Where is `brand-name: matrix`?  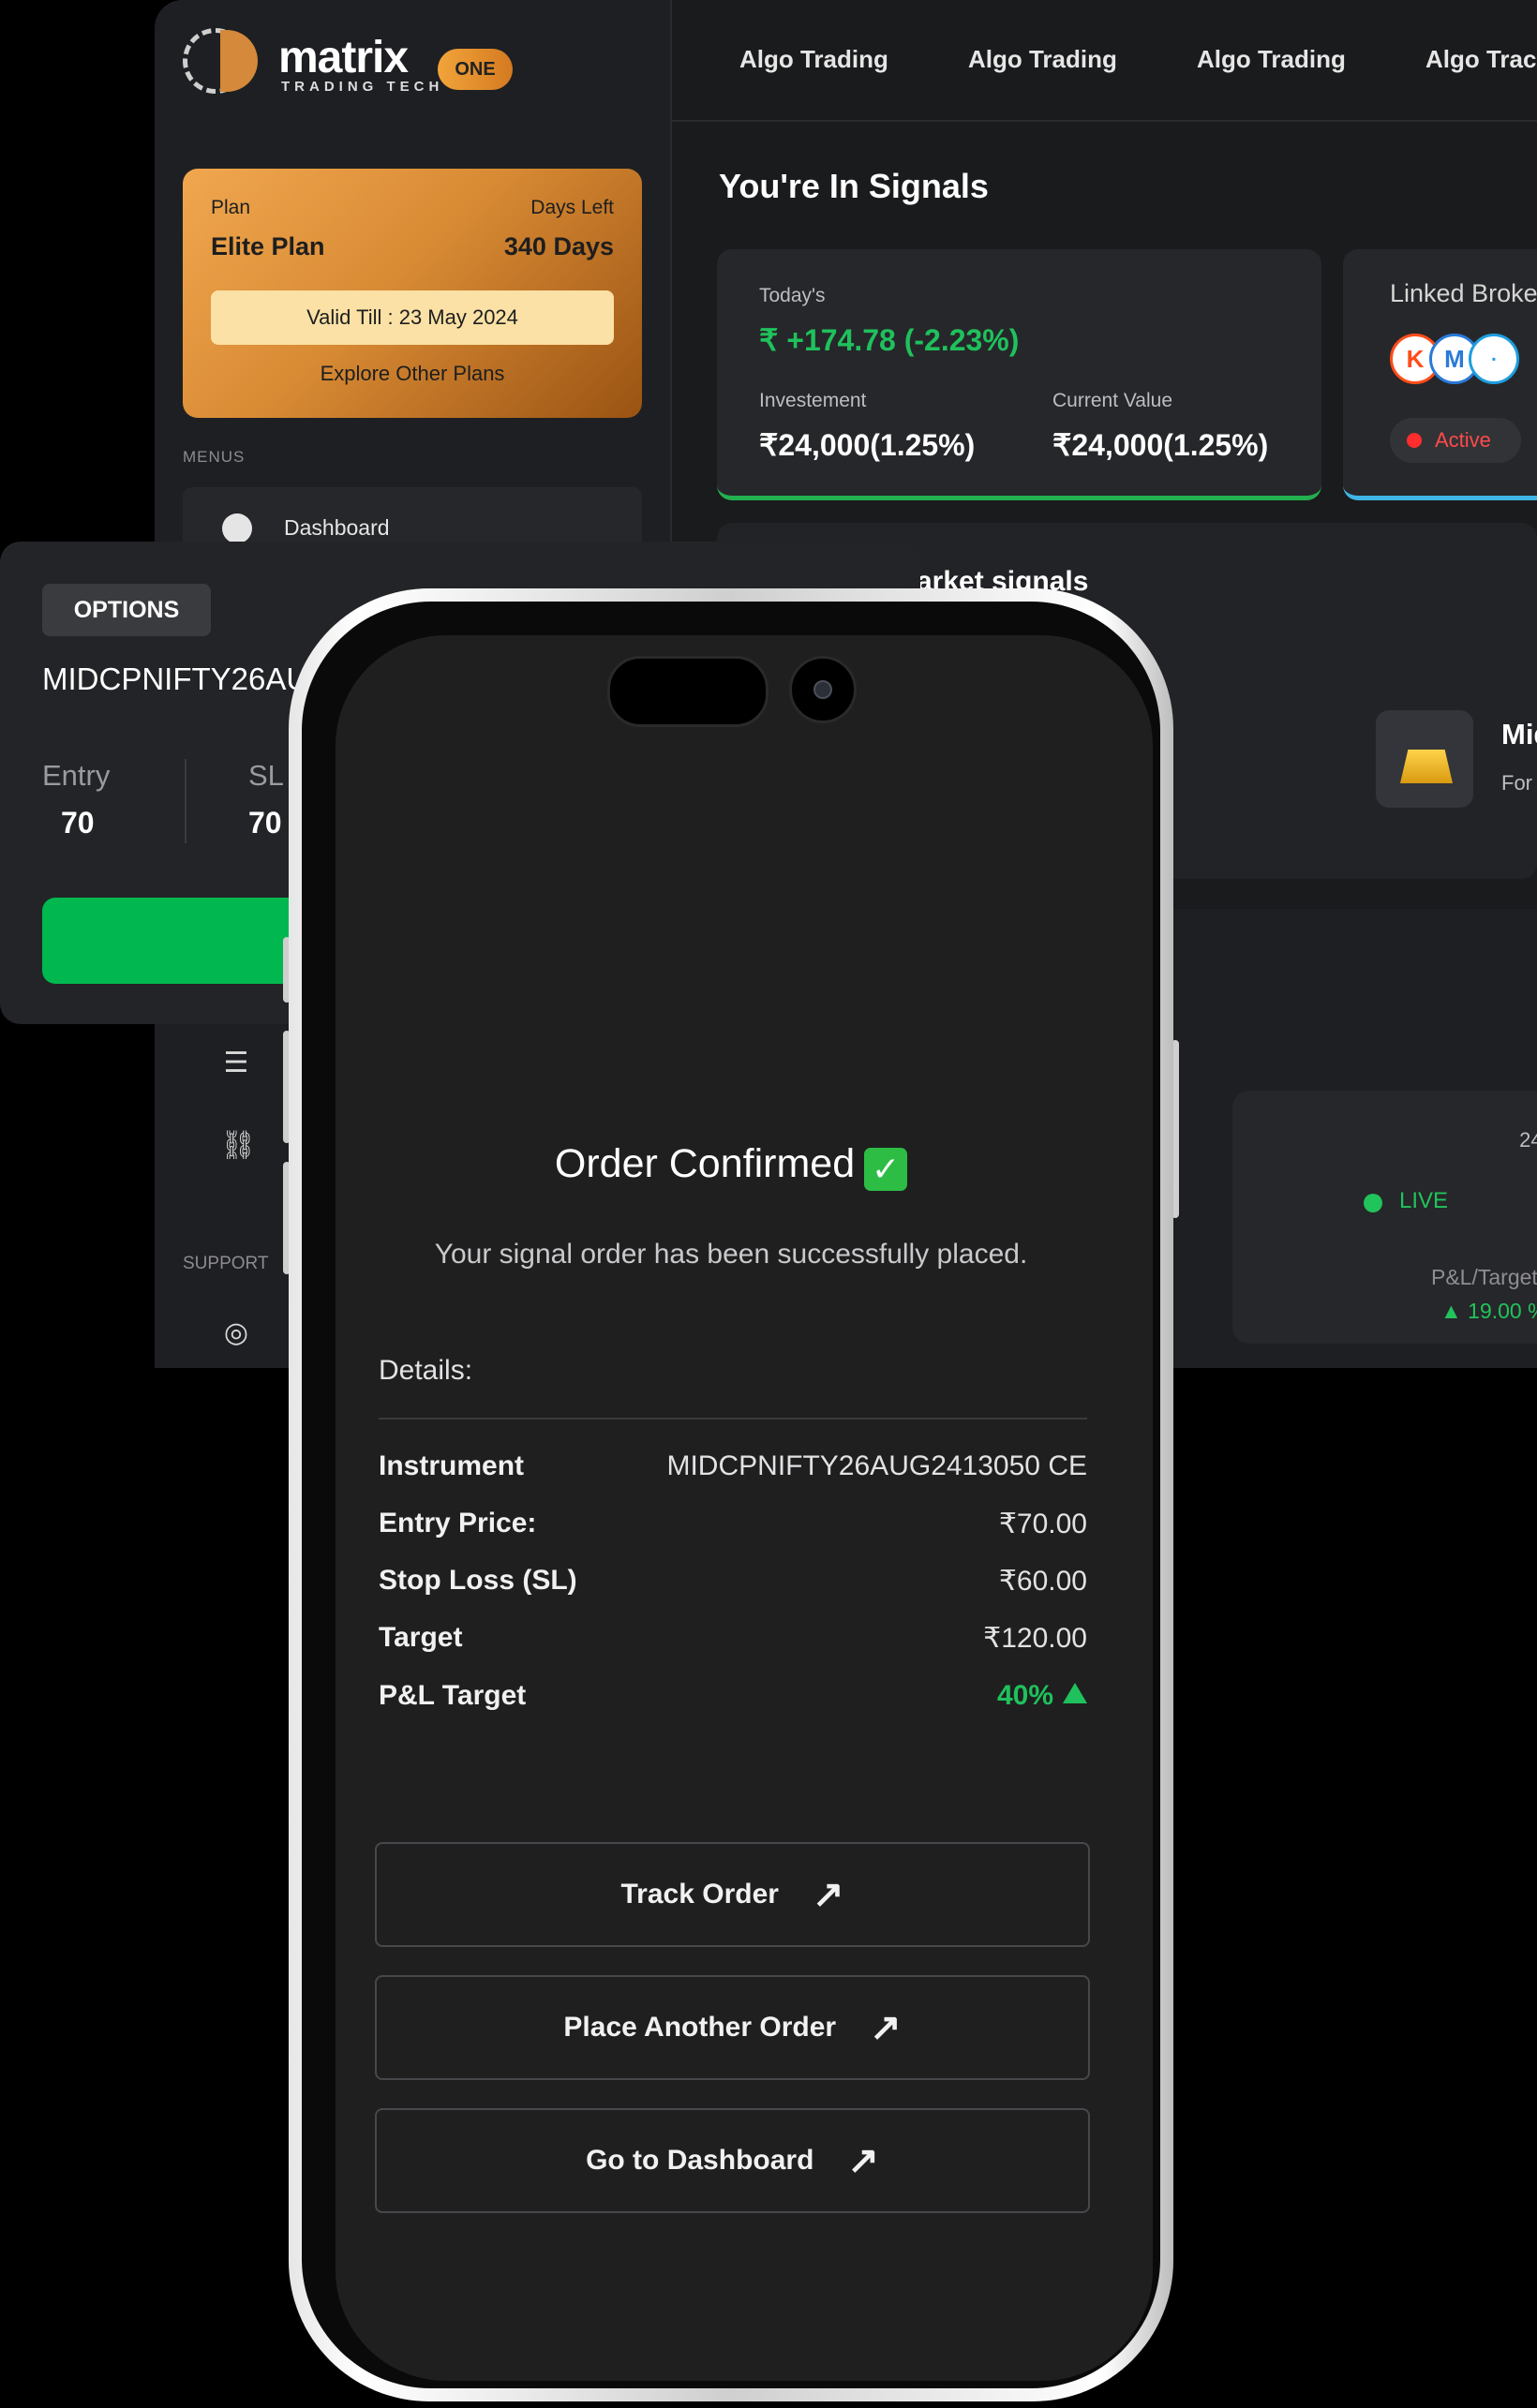
brand-name: matrix is located at coordinates (343, 57).